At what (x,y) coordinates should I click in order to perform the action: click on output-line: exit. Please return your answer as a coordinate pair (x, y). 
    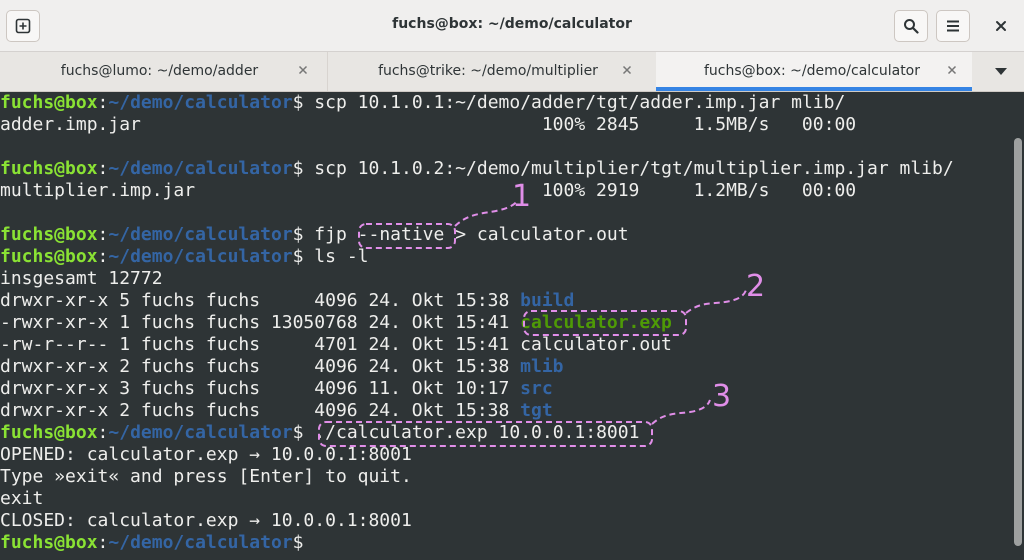
    Looking at the image, I should click on (22, 498).